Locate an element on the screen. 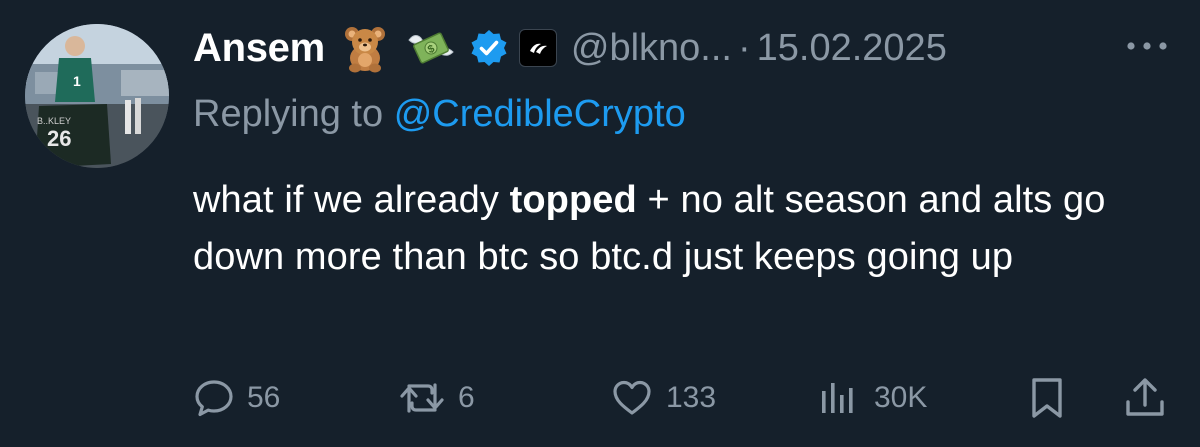 This screenshot has width=1200, height=447. tweet-date: 15.02.2025 is located at coordinates (852, 48).